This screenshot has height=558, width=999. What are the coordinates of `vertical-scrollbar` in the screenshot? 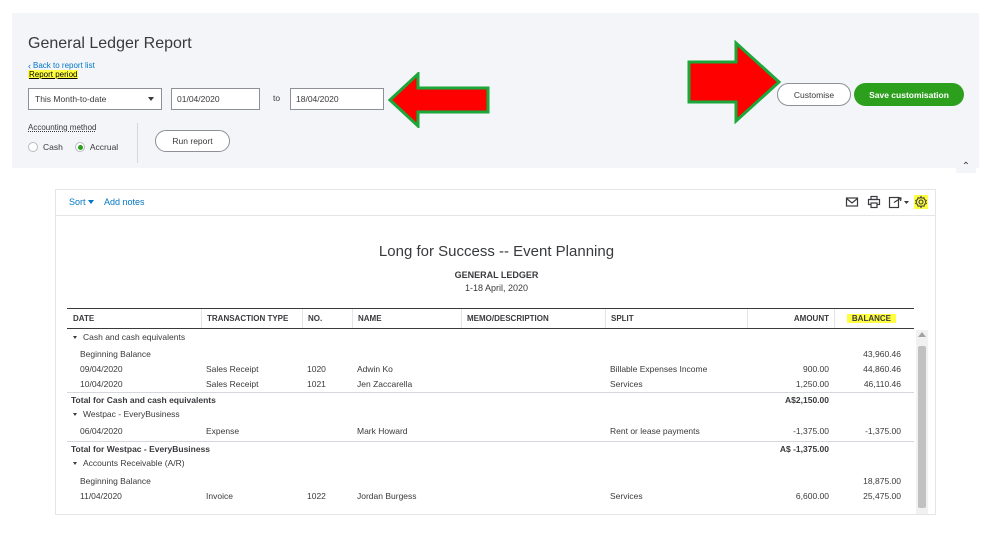 It's located at (922, 422).